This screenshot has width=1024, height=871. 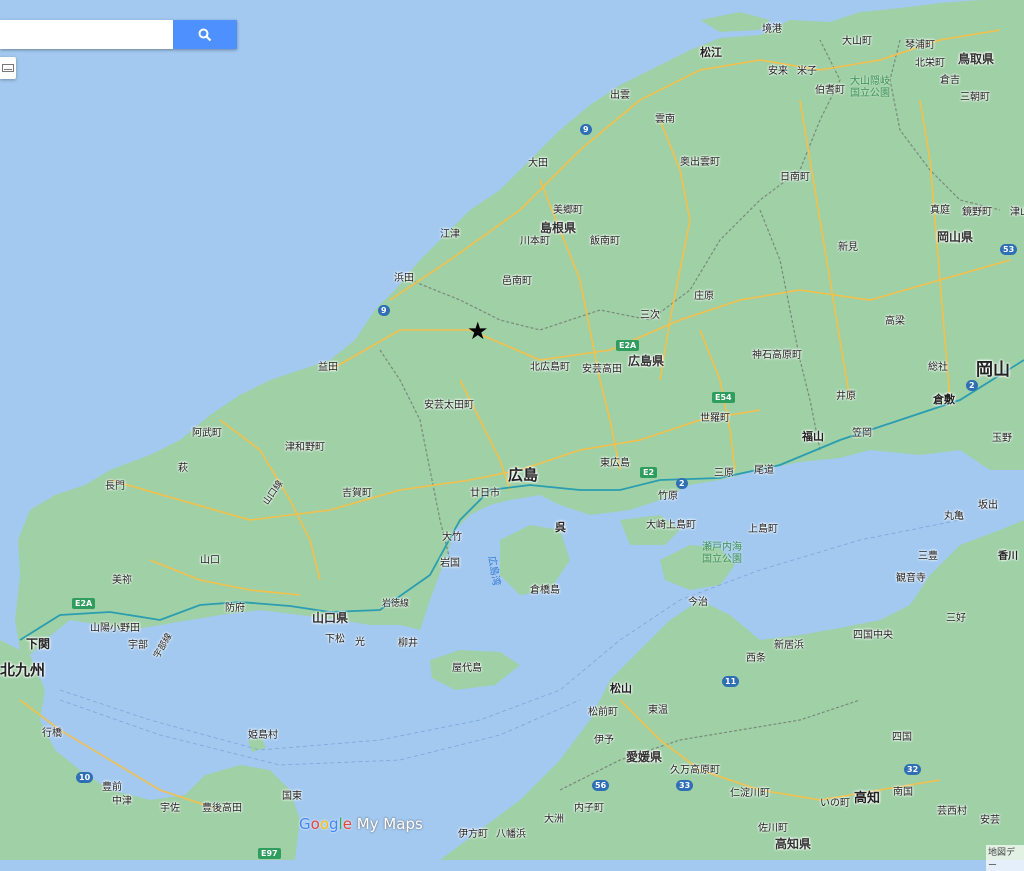 I want to click on place-label: 真庭, so click(x=940, y=210).